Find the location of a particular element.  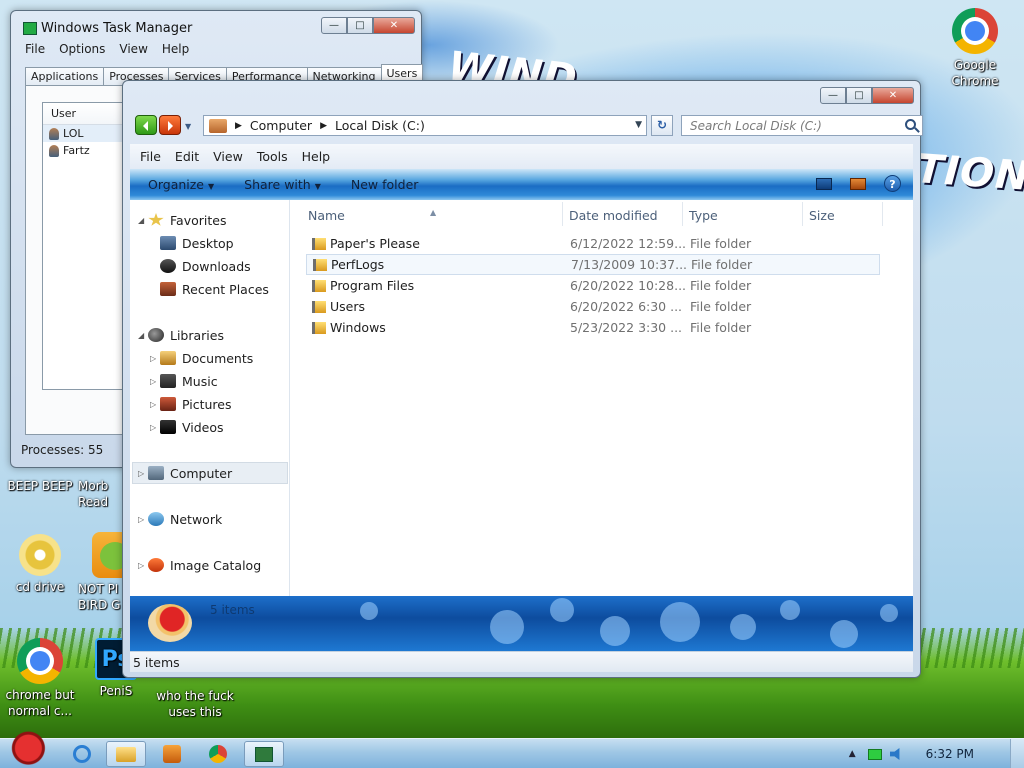

column-name: Name is located at coordinates (326, 215).